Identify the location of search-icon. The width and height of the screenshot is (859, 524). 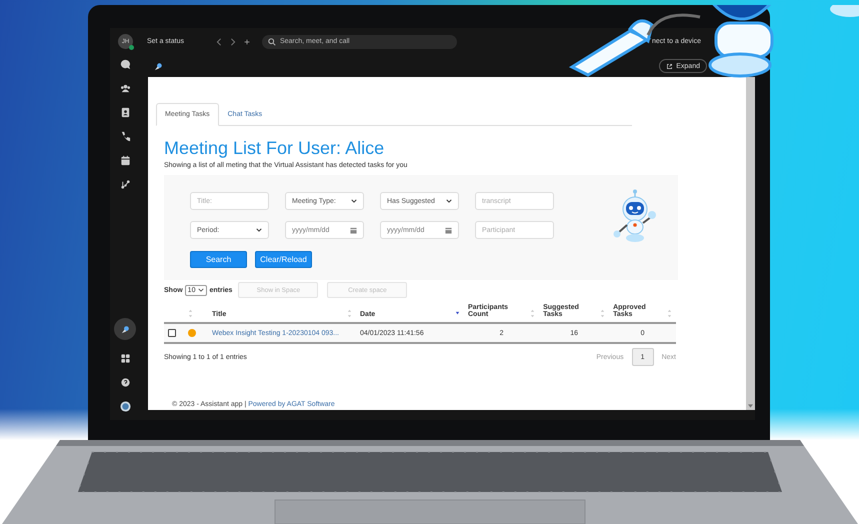
(272, 42).